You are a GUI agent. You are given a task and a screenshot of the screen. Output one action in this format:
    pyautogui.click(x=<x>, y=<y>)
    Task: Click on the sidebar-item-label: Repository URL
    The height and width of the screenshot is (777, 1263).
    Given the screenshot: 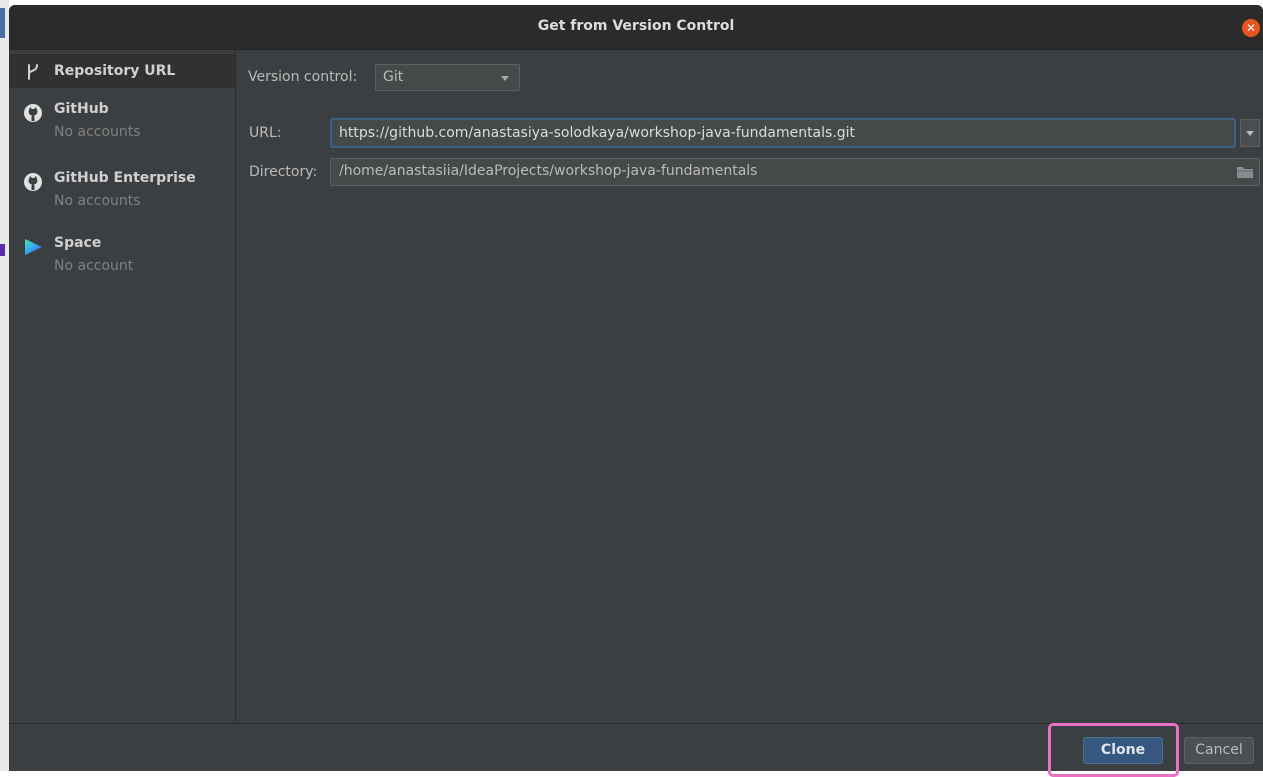 What is the action you would take?
    pyautogui.click(x=115, y=71)
    